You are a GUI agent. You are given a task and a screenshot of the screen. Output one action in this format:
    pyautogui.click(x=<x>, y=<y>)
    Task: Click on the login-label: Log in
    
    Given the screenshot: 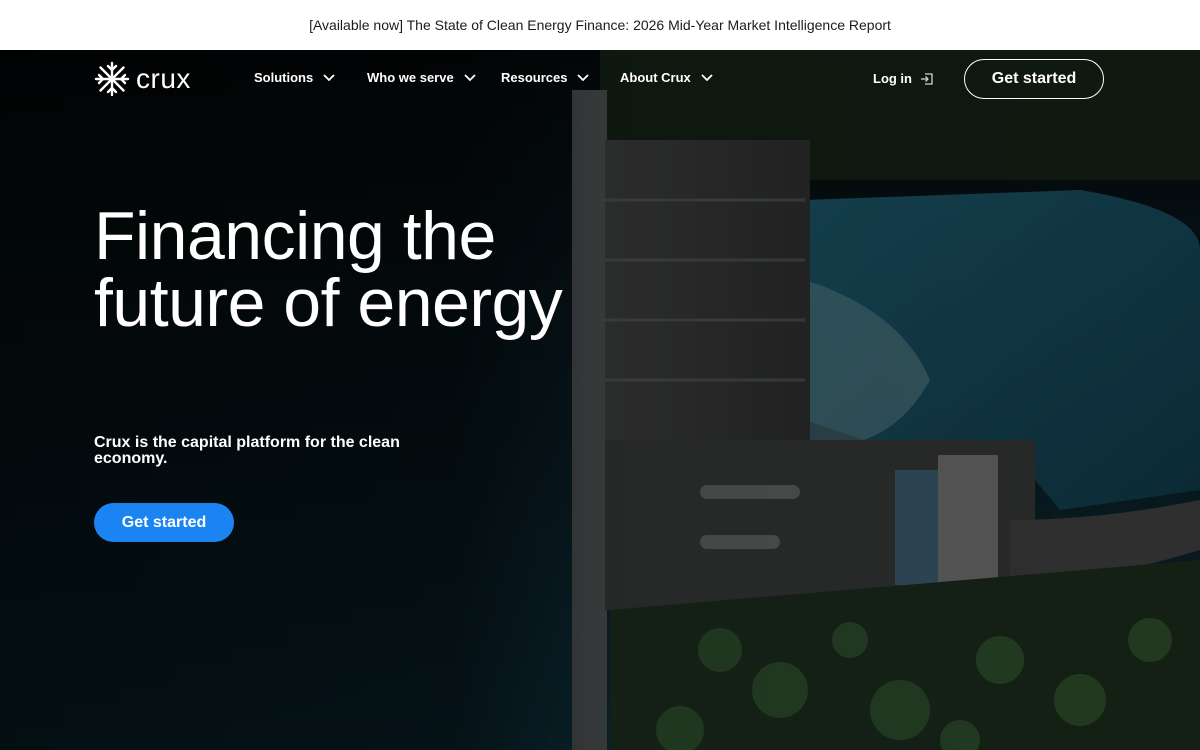 What is the action you would take?
    pyautogui.click(x=892, y=78)
    